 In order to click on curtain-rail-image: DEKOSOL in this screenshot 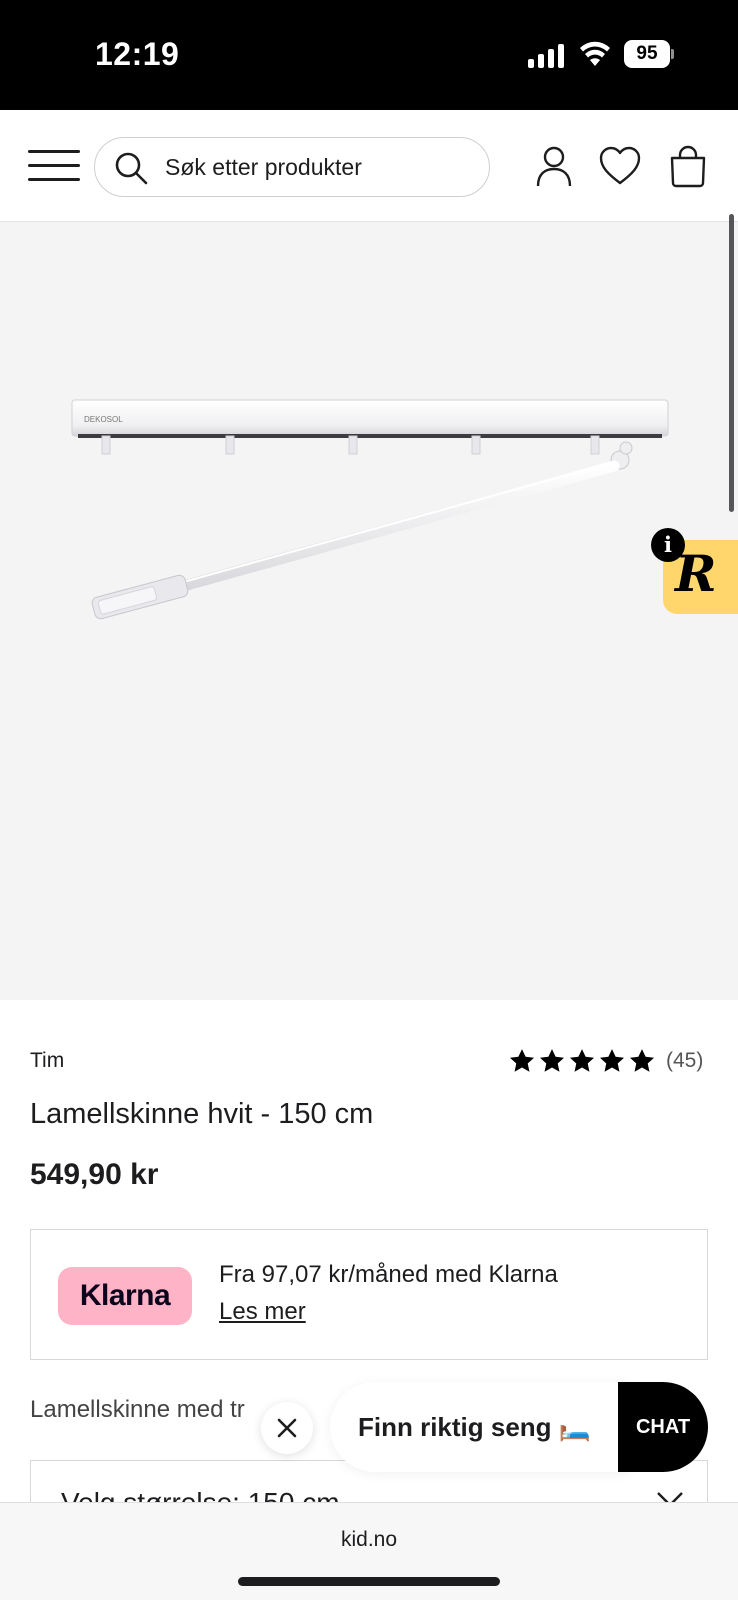, I will do `click(370, 509)`.